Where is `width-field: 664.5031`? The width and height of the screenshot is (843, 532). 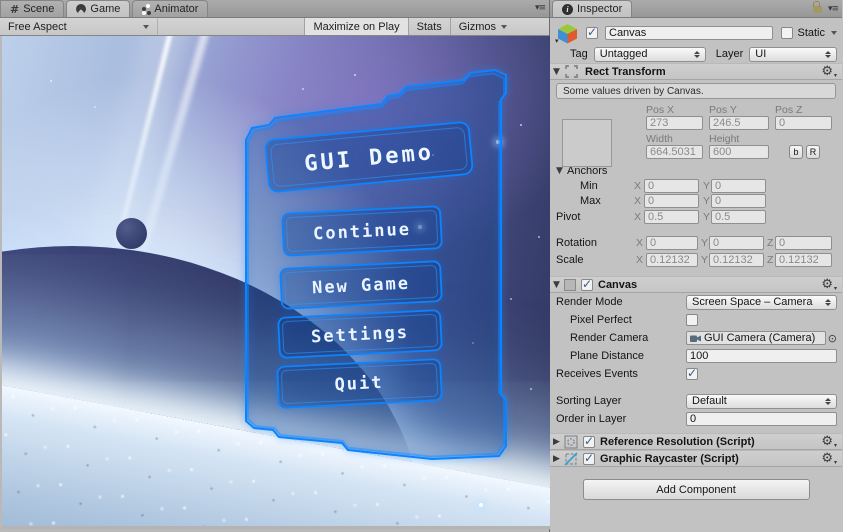
width-field: 664.5031 is located at coordinates (674, 152).